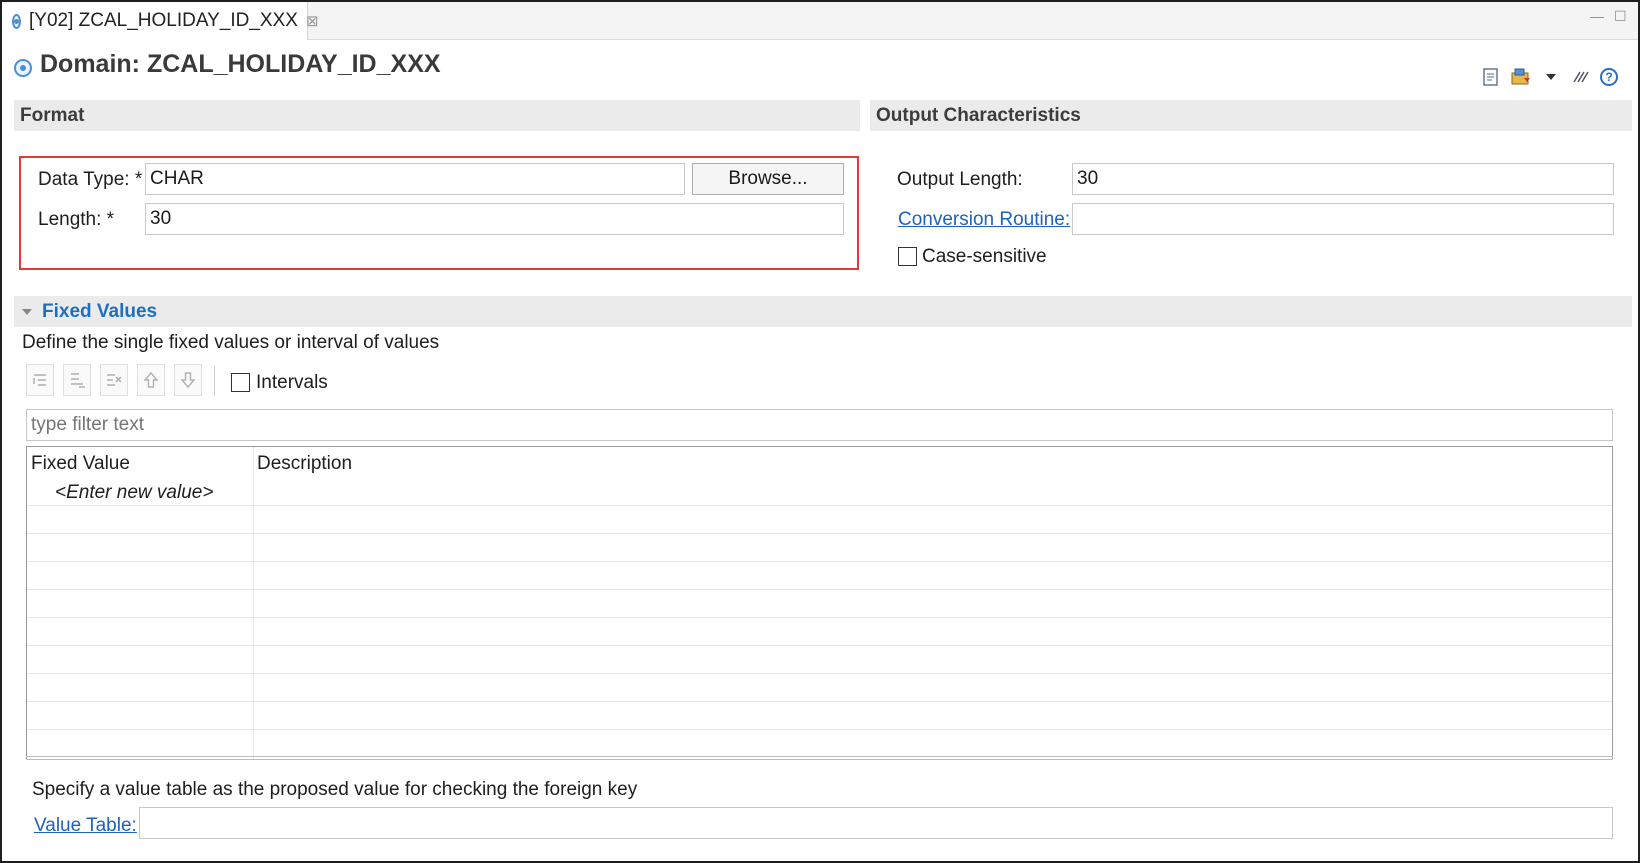  I want to click on value-table-field, so click(876, 823).